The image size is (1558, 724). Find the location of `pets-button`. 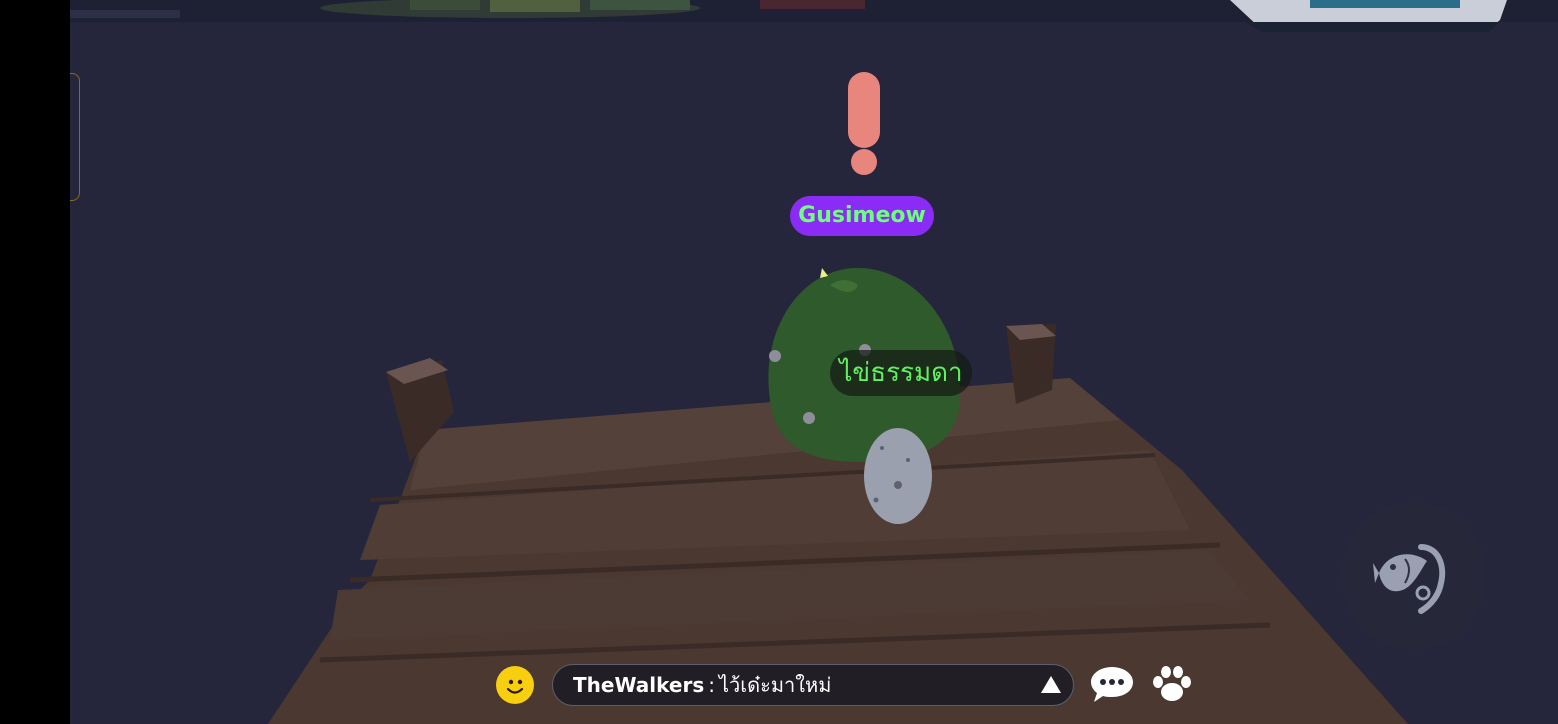

pets-button is located at coordinates (1172, 684).